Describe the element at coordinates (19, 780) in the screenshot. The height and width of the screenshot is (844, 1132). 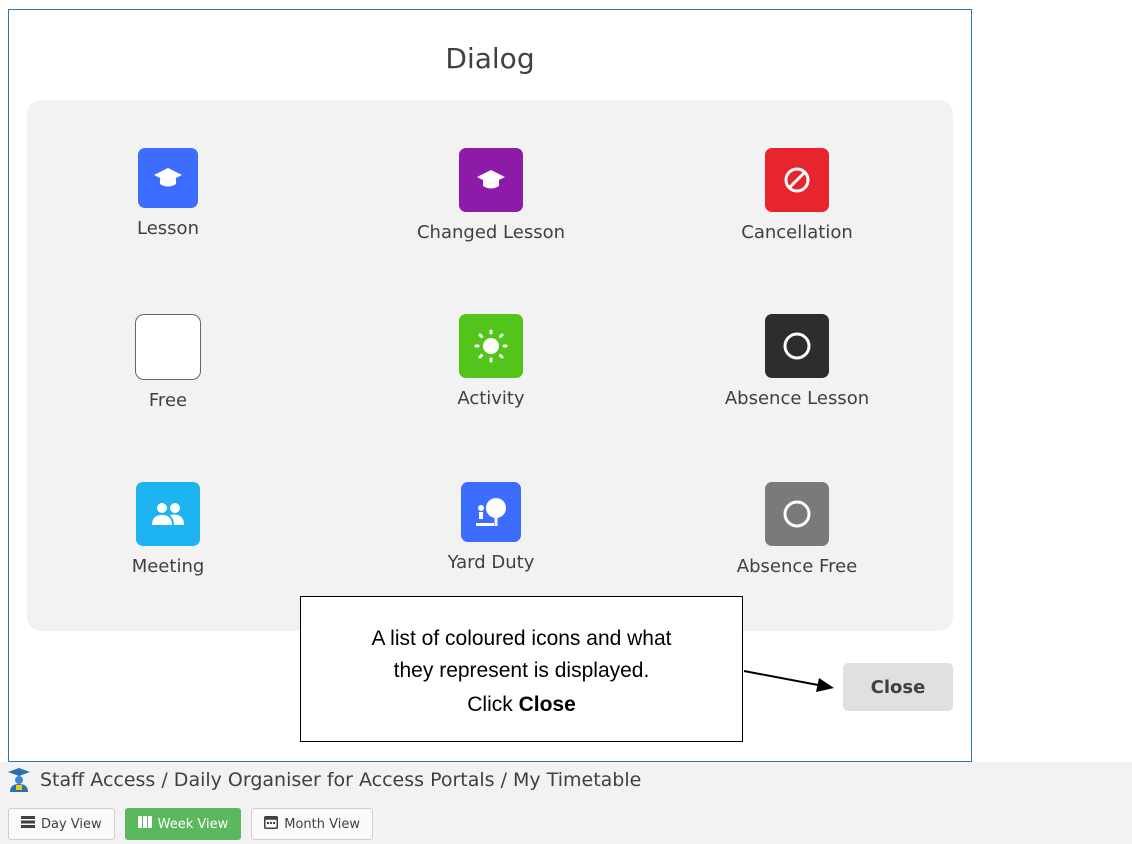
I see `student-graduate-icon` at that location.